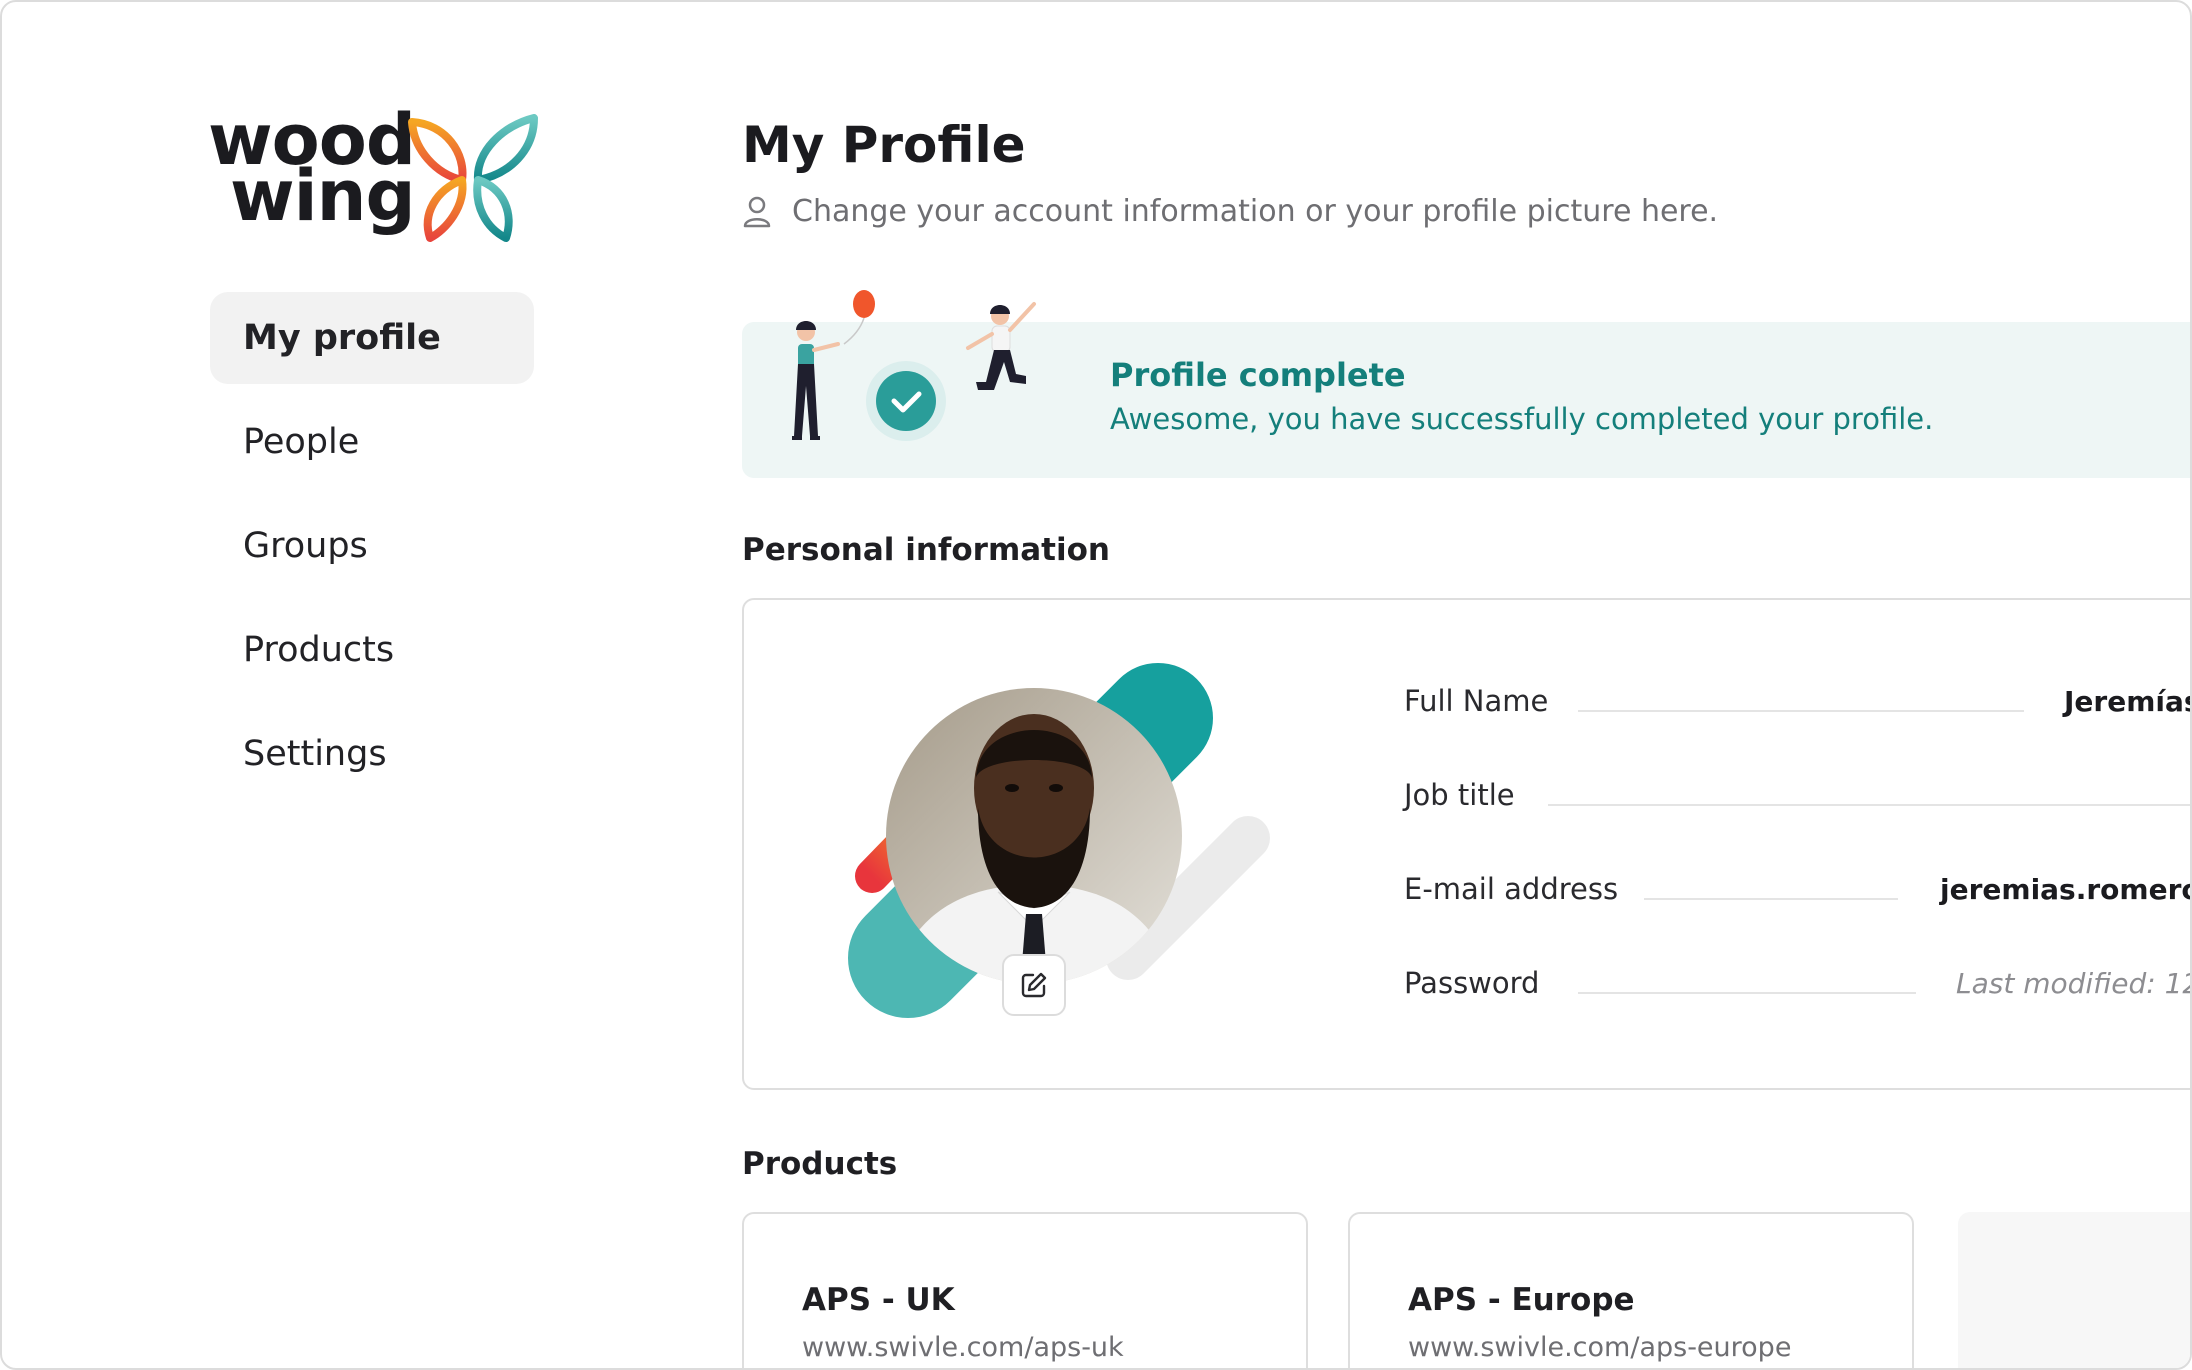 The width and height of the screenshot is (2192, 1370). Describe the element at coordinates (1801, 711) in the screenshot. I see `full-name-divider` at that location.